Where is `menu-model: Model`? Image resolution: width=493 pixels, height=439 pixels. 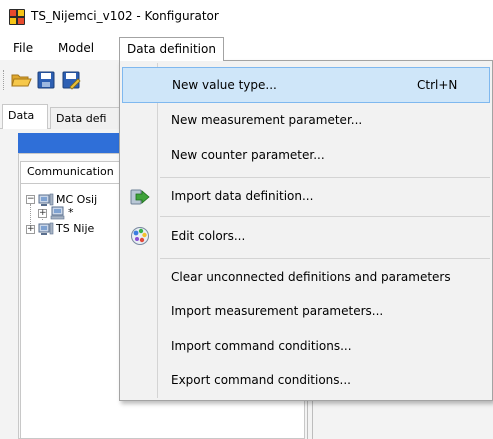
menu-model: Model is located at coordinates (76, 48).